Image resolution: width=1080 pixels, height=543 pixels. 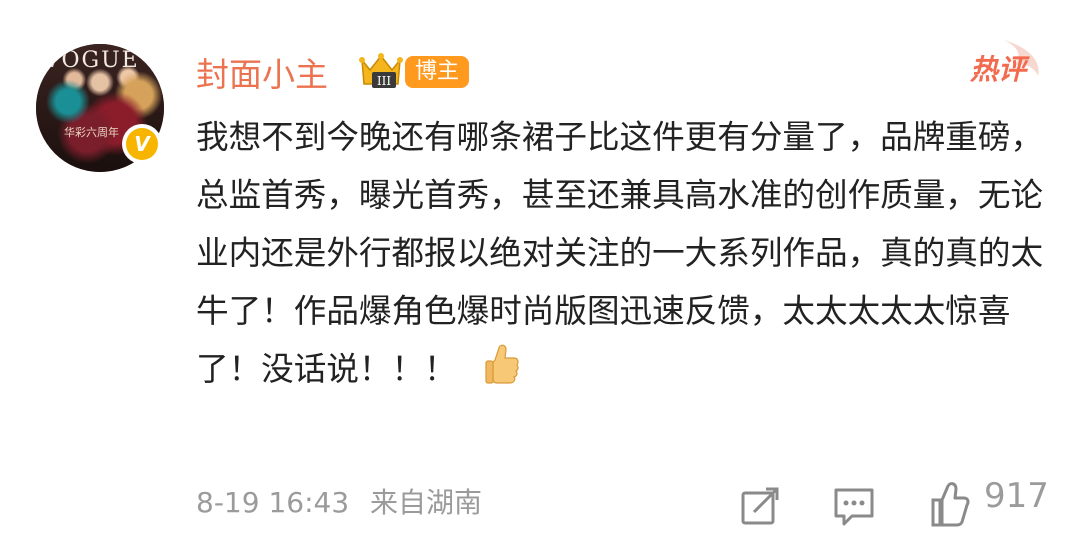 What do you see at coordinates (502, 364) in the screenshot?
I see `thumbs-up-emoji-icon` at bounding box center [502, 364].